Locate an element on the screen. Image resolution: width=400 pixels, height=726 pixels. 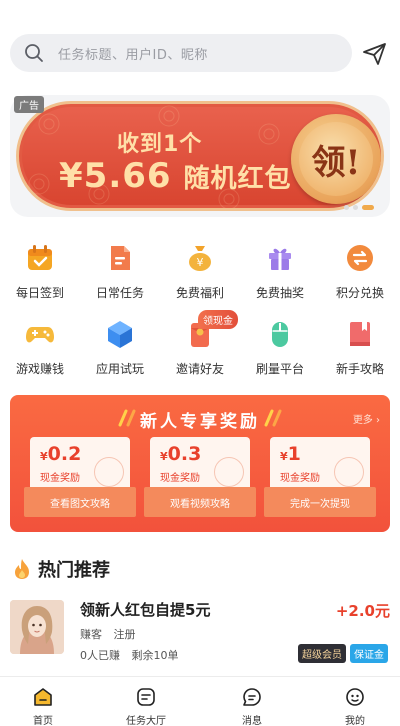
get-cash-badge: 领现金 is located at coordinates (218, 319).